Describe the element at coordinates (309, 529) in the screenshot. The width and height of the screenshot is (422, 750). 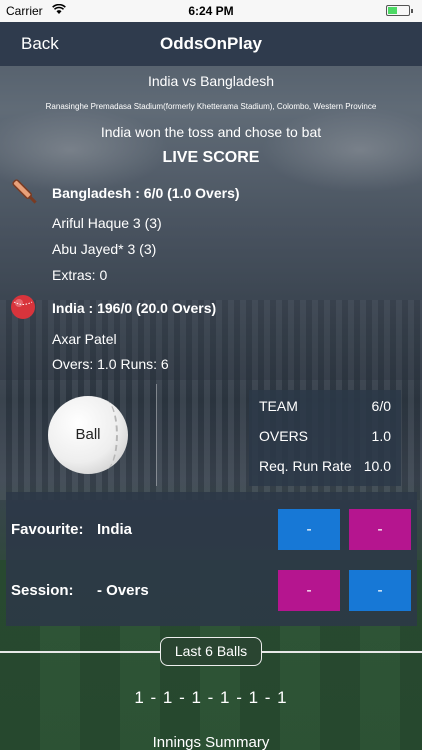
I see `favourite-back-button: -` at that location.